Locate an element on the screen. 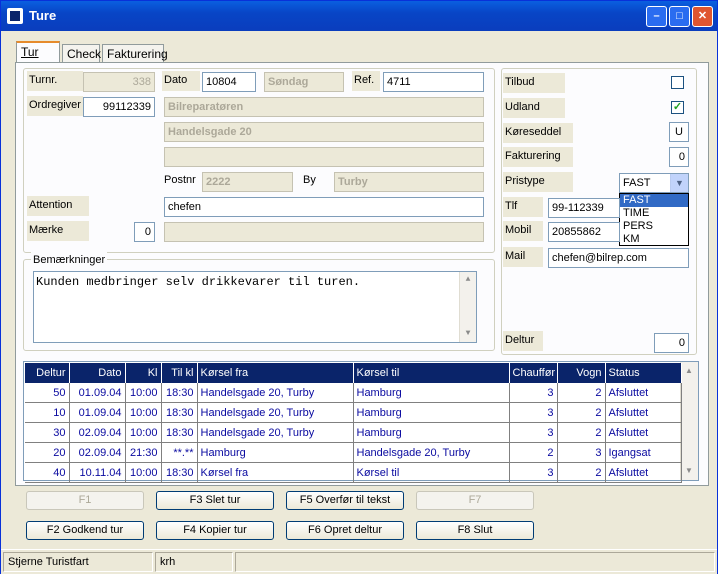  dato-field: 10804 is located at coordinates (229, 82).